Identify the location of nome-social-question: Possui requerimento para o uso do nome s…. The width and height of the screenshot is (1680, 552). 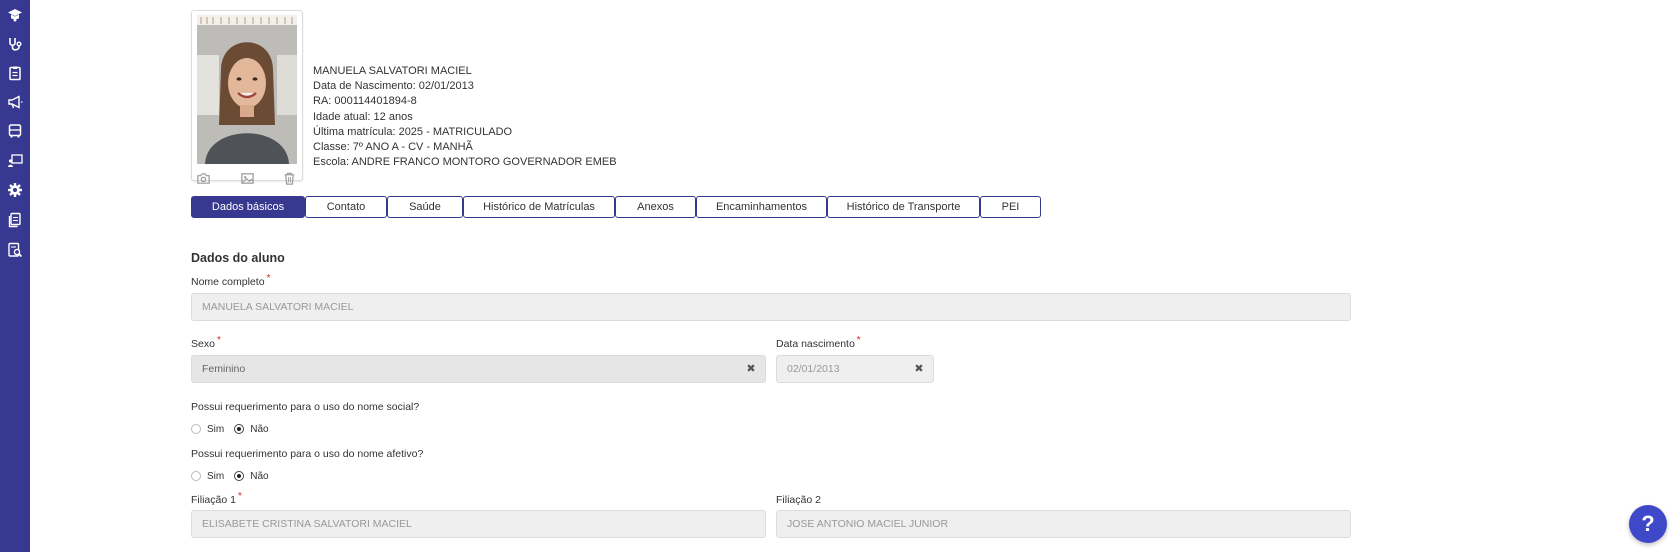
(305, 407).